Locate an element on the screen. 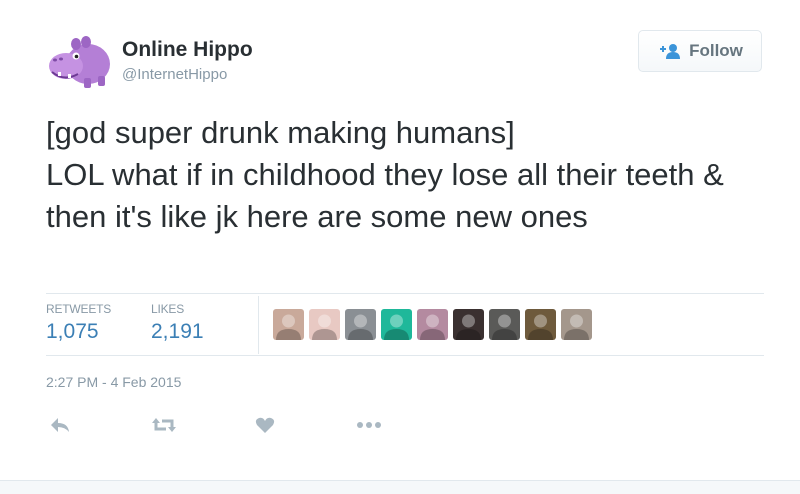 The height and width of the screenshot is (494, 800). retweets-label: RETWEETS is located at coordinates (79, 309).